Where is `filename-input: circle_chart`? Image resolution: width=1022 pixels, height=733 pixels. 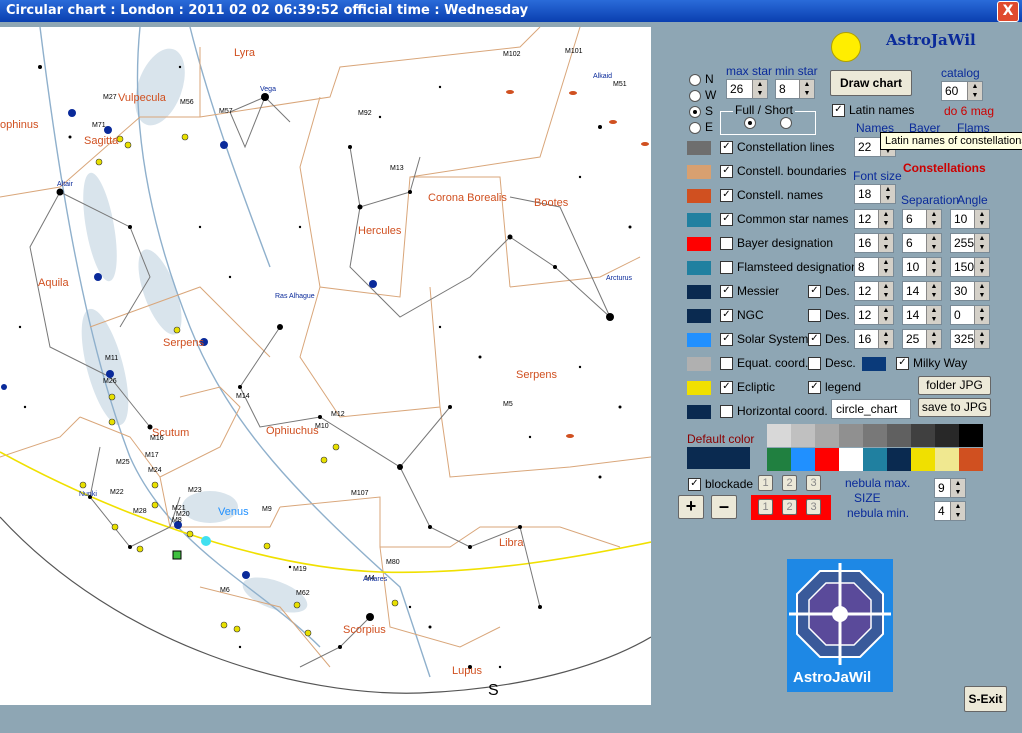
filename-input: circle_chart is located at coordinates (871, 409).